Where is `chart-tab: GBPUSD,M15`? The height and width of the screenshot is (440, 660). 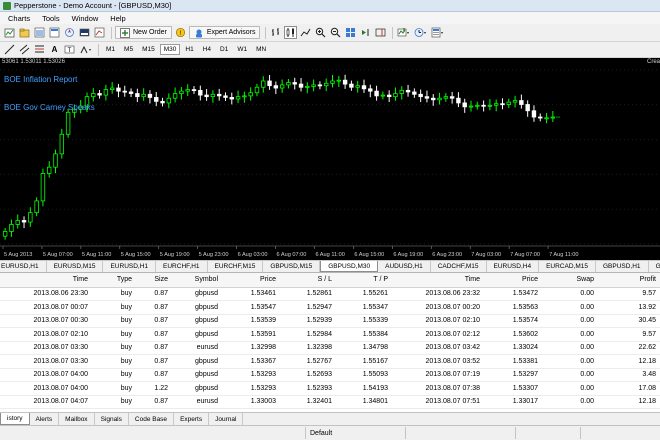 chart-tab: GBPUSD,M15 is located at coordinates (292, 266).